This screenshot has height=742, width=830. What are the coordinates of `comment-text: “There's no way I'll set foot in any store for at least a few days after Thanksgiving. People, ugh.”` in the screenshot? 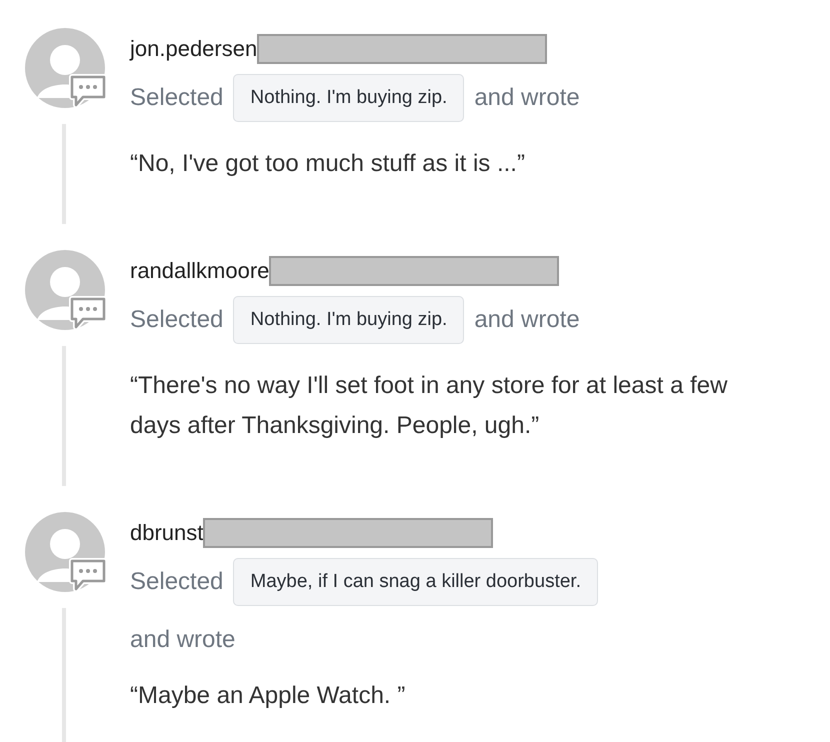 It's located at (429, 406).